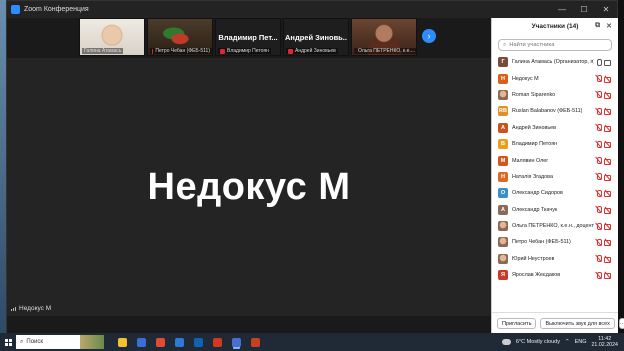  Describe the element at coordinates (13, 308) in the screenshot. I see `audio-level-icon` at that location.